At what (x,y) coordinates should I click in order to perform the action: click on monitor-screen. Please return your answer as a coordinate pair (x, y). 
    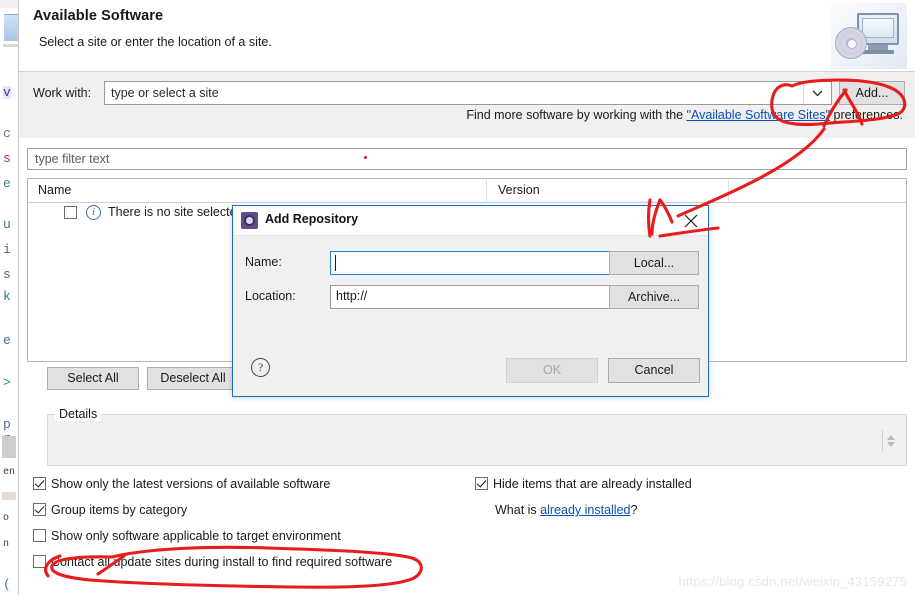
    Looking at the image, I should click on (878, 28).